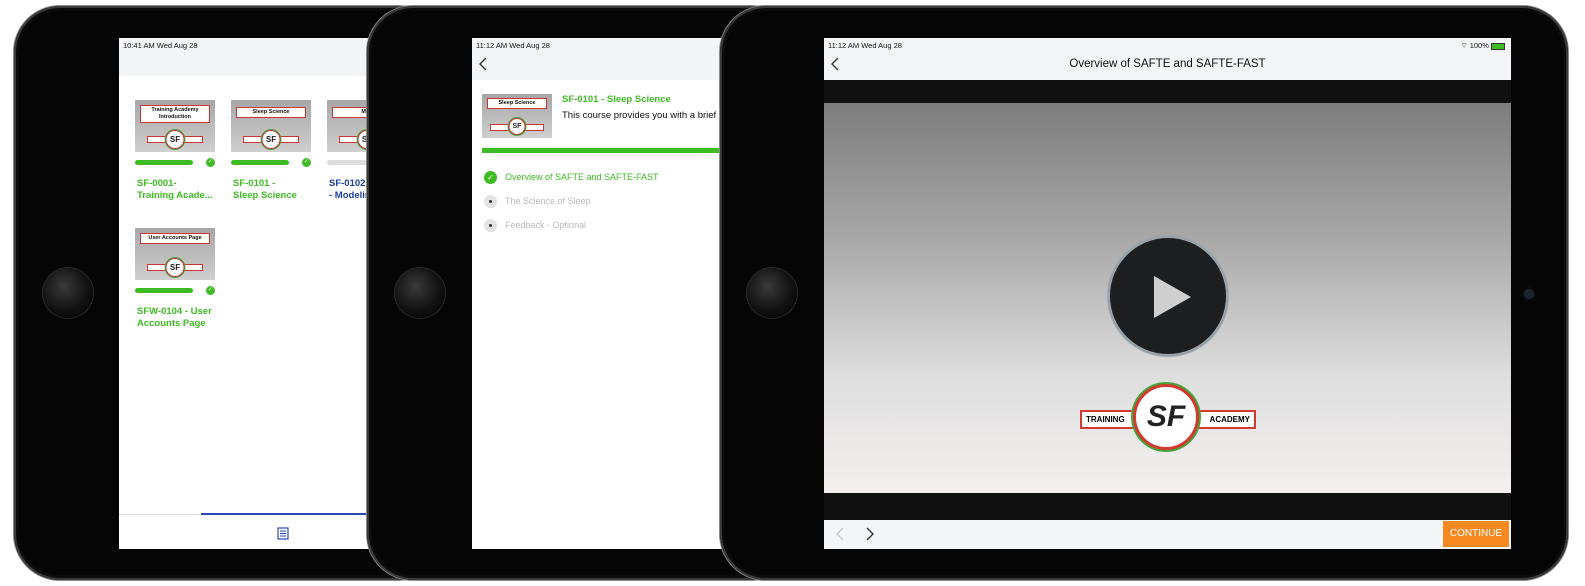 Image resolution: width=1585 pixels, height=586 pixels. I want to click on battery-percent: 100%, so click(1479, 45).